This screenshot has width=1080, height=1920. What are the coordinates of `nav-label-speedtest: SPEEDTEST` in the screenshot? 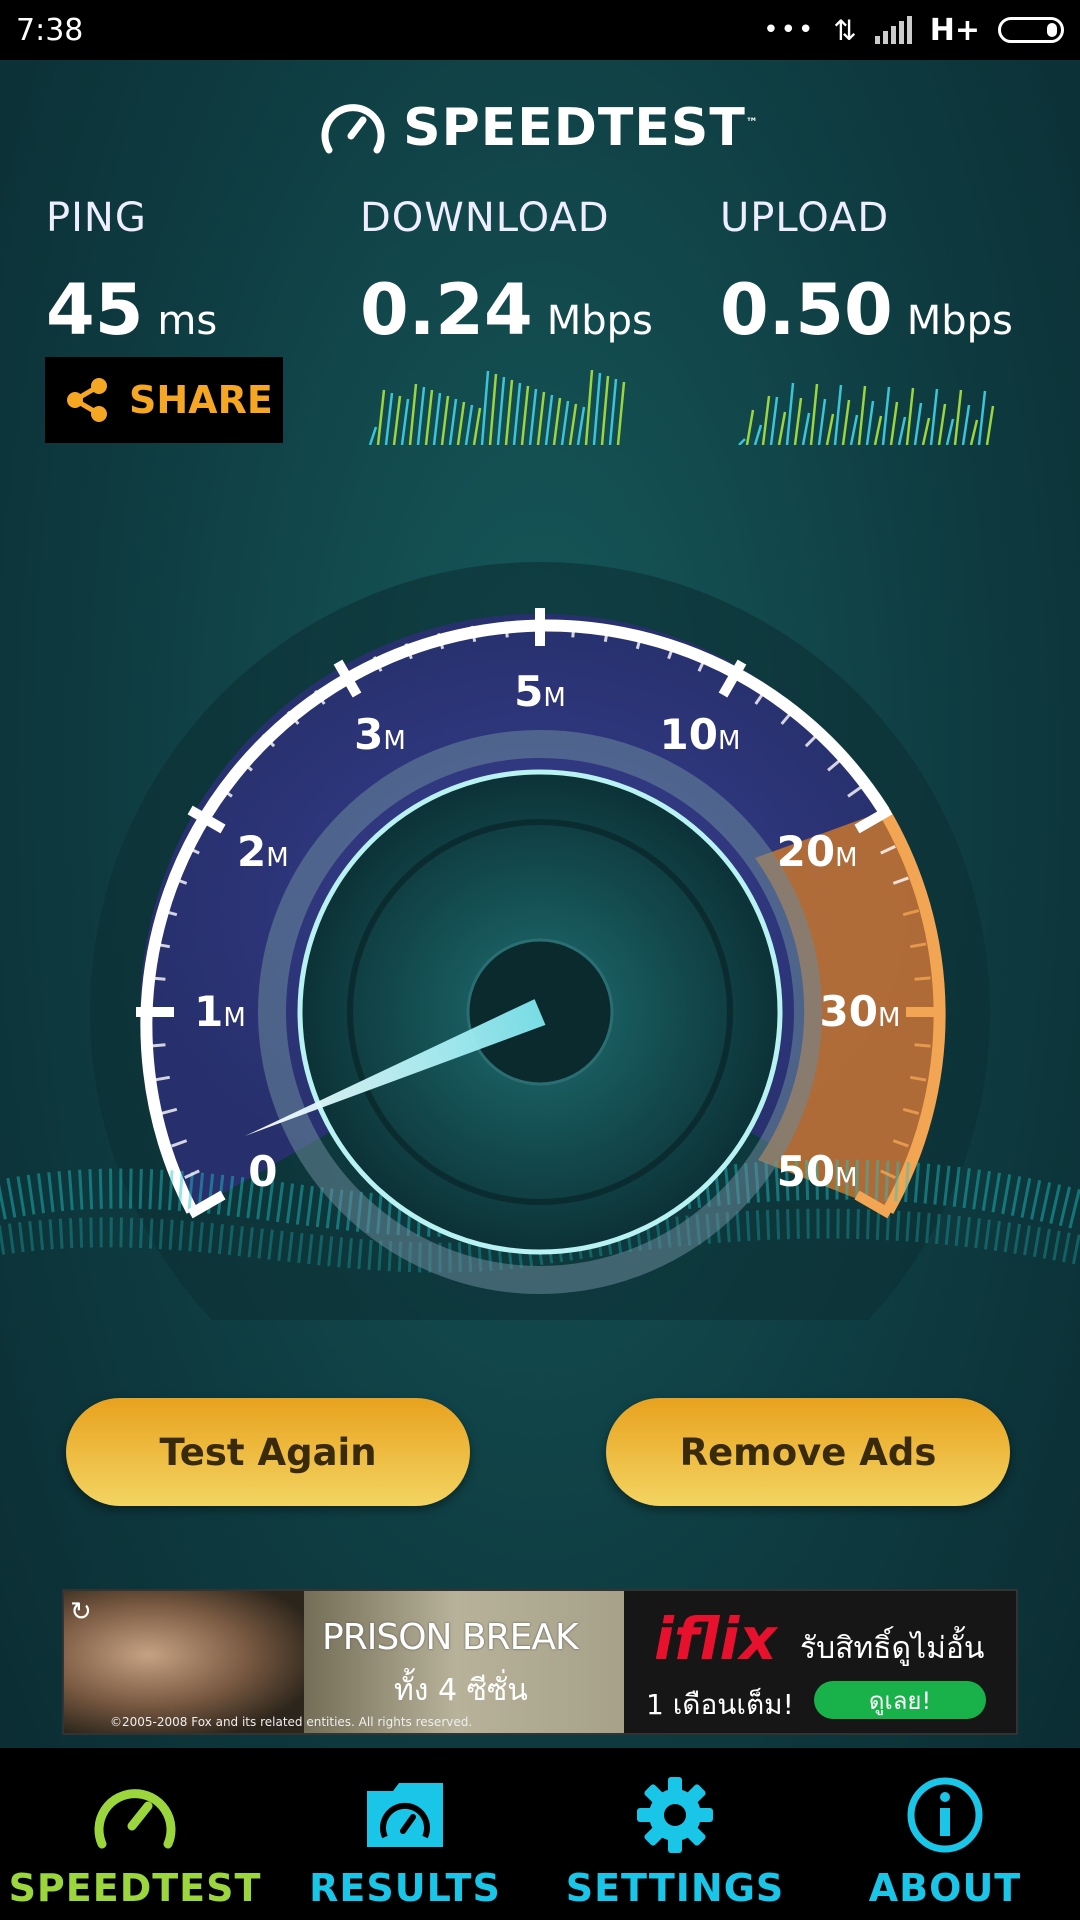 It's located at (135, 1888).